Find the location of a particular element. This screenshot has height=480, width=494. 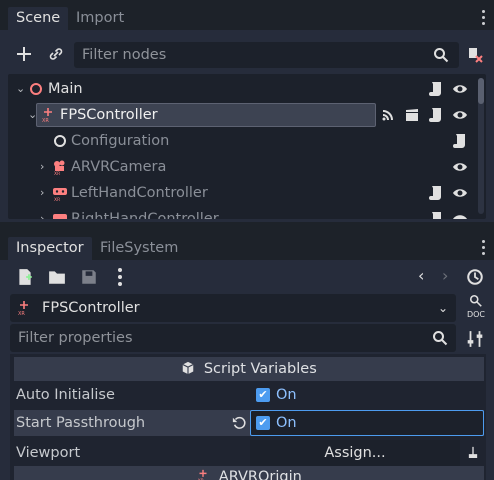

history-icon is located at coordinates (475, 277).